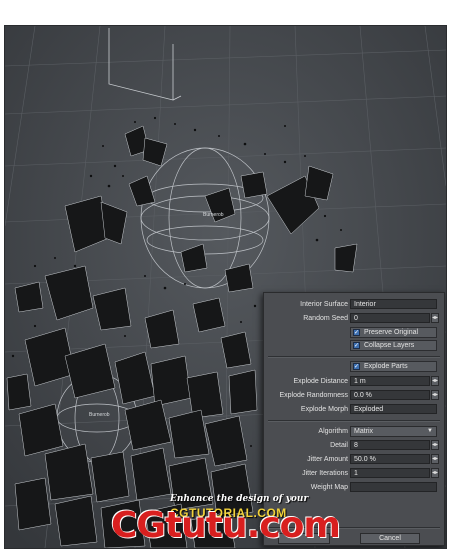 The height and width of the screenshot is (552, 450). Describe the element at coordinates (213, 215) in the screenshot. I see `viewport-label-a: Burnerob` at that location.